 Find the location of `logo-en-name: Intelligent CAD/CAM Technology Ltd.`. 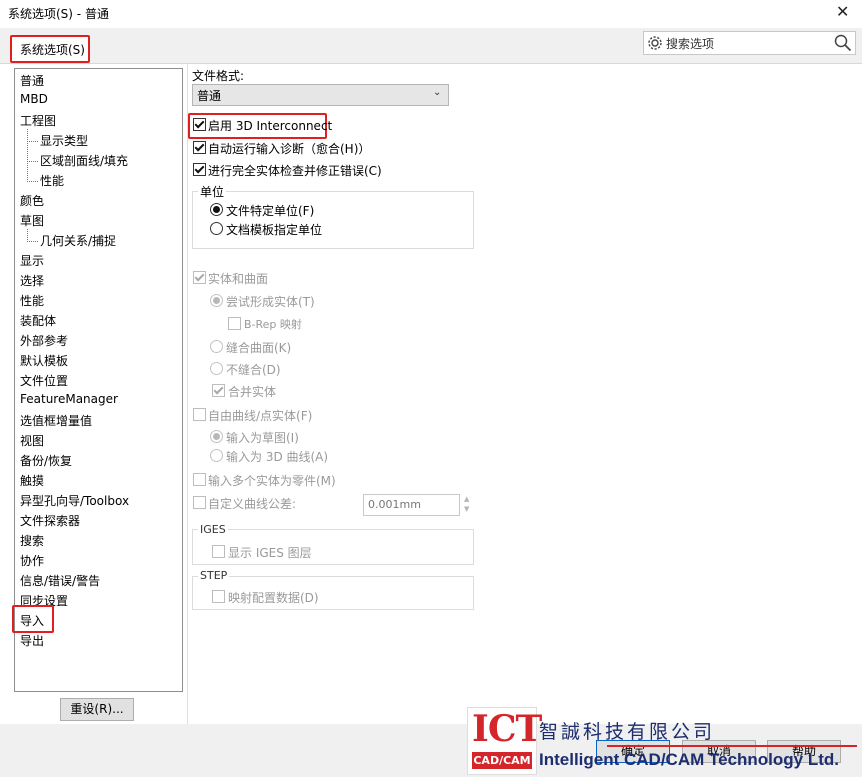

logo-en-name: Intelligent CAD/CAM Technology Ltd. is located at coordinates (689, 759).